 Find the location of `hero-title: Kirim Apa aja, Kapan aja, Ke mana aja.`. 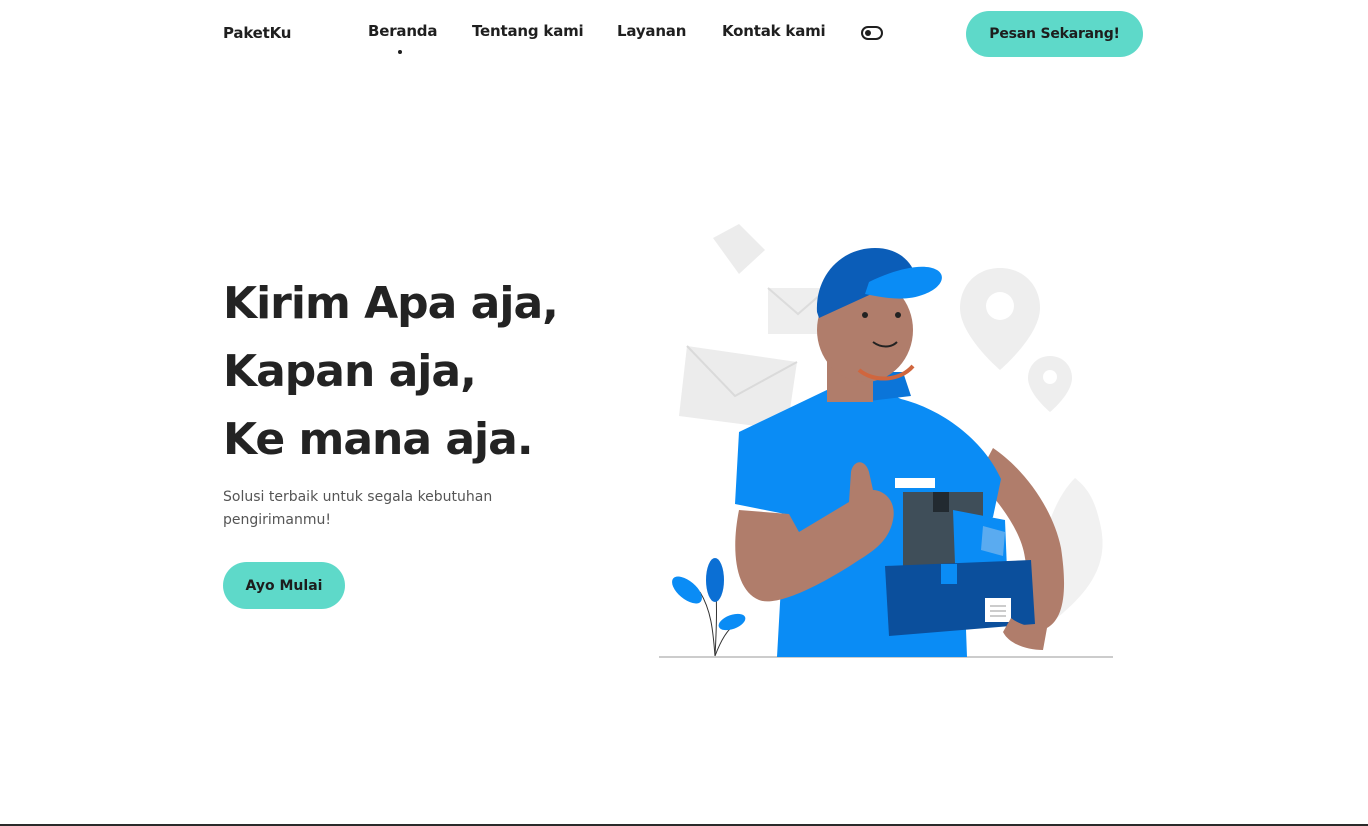

hero-title: Kirim Apa aja, Kapan aja, Ke mana aja. is located at coordinates (391, 372).